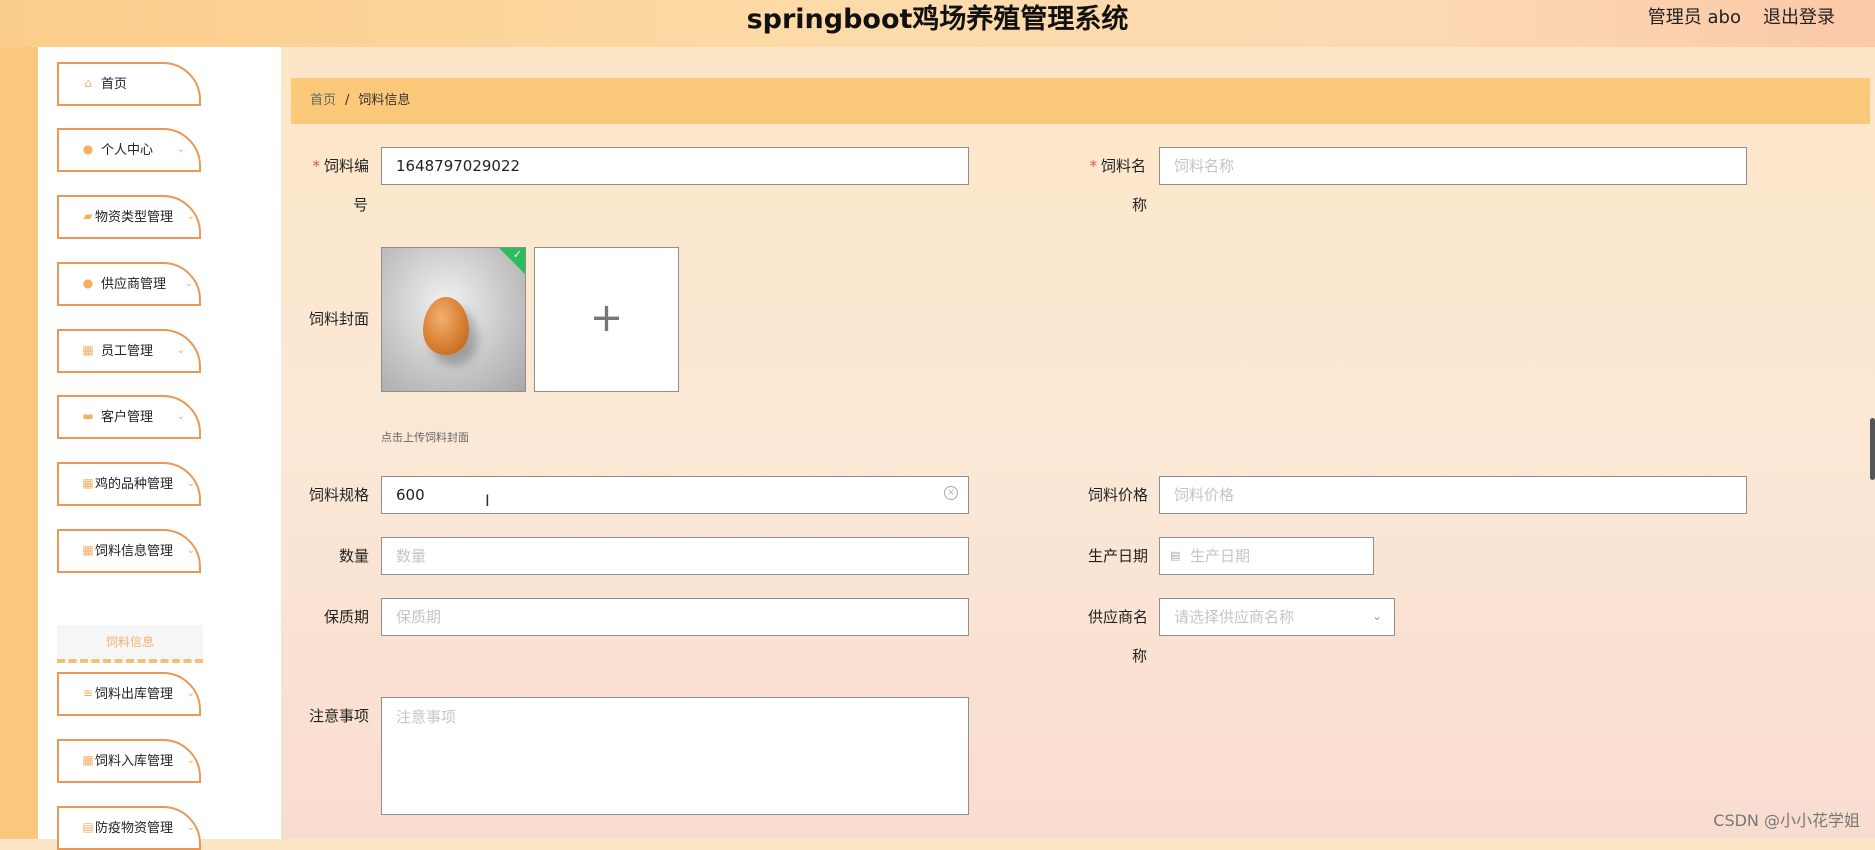 The image size is (1875, 850). Describe the element at coordinates (88, 416) in the screenshot. I see `briefcase-icon: ▬` at that location.